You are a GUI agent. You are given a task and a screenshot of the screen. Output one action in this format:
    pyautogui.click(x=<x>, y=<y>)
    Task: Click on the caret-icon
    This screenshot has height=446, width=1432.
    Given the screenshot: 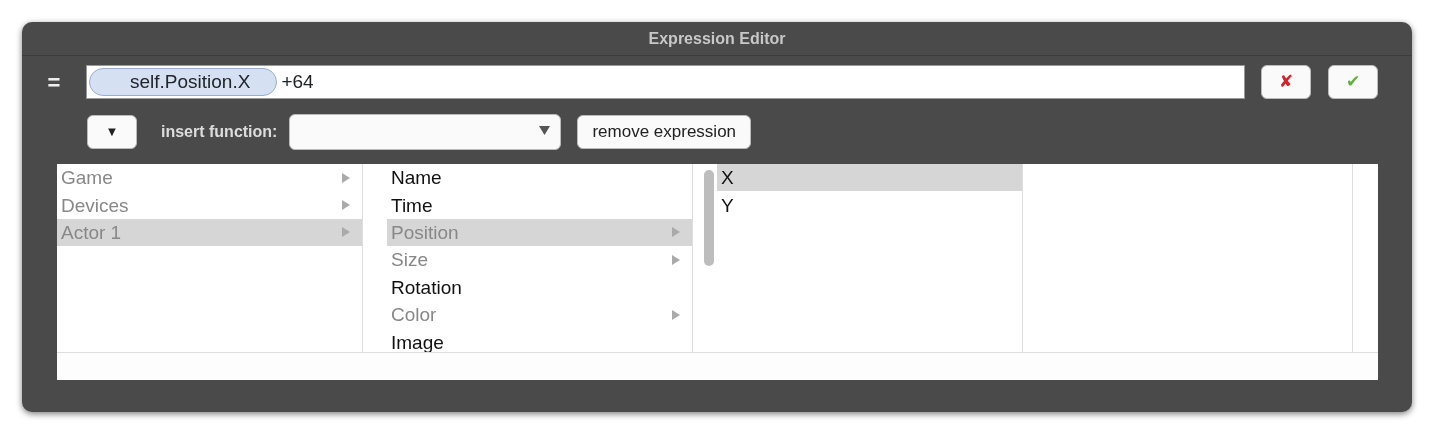 What is the action you would take?
    pyautogui.click(x=545, y=130)
    